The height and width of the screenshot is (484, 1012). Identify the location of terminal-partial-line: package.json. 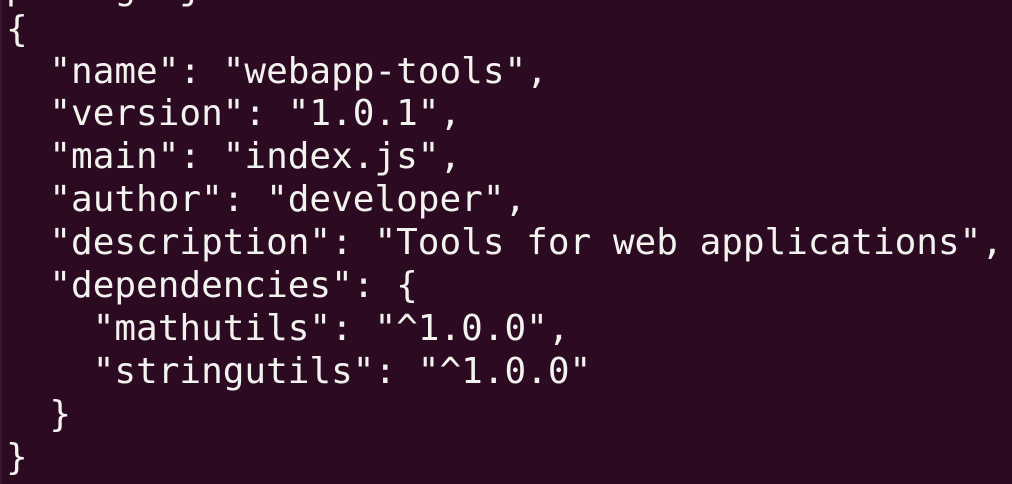
(136, 5).